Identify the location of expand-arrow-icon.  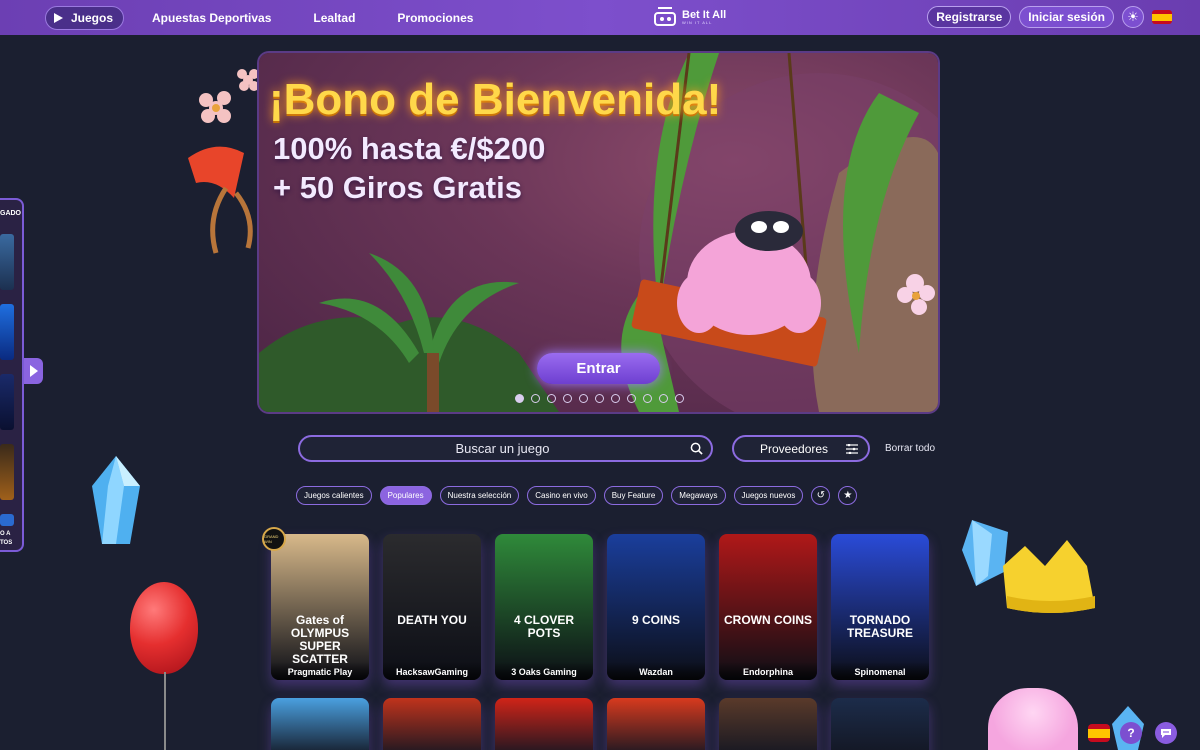
(33, 371).